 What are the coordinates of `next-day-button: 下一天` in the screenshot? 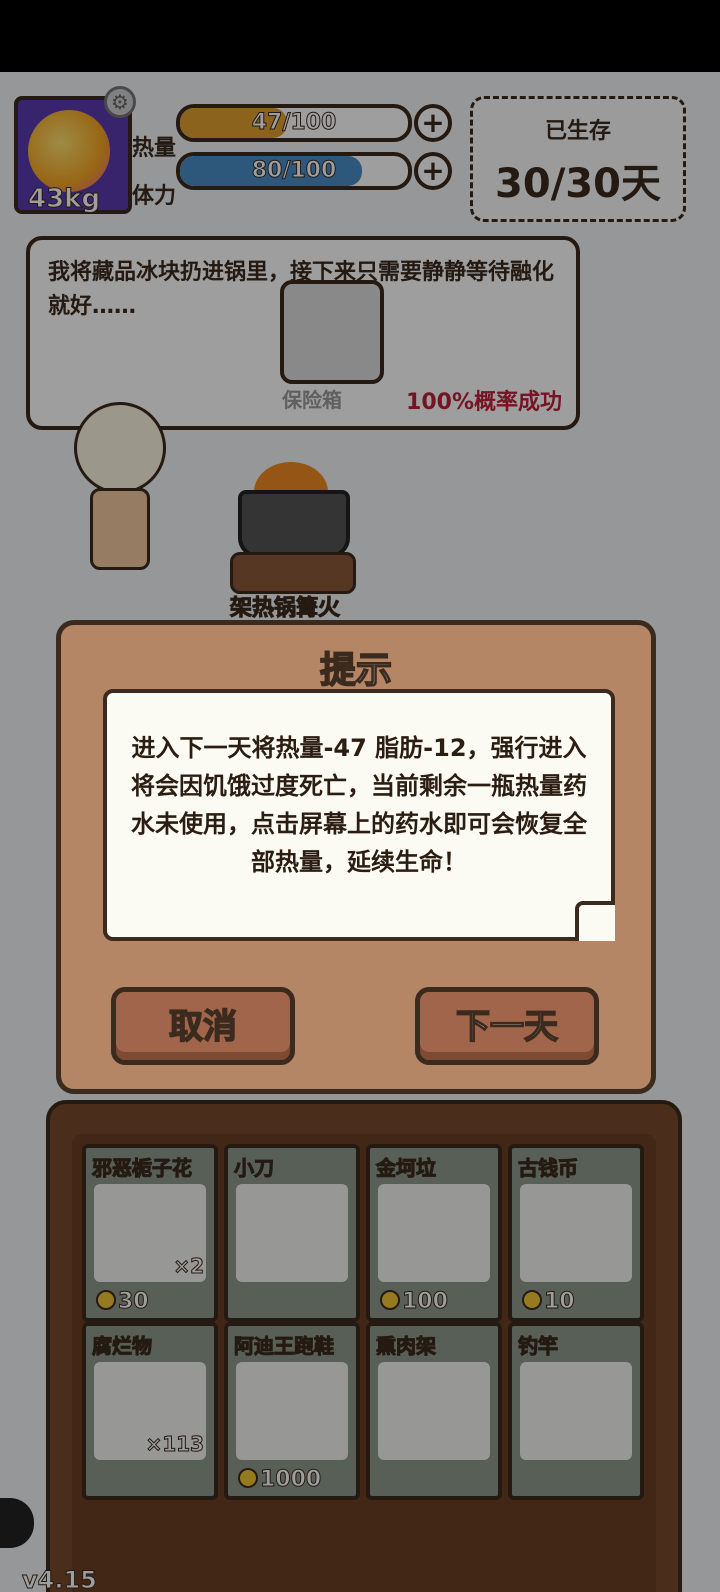 It's located at (507, 1026).